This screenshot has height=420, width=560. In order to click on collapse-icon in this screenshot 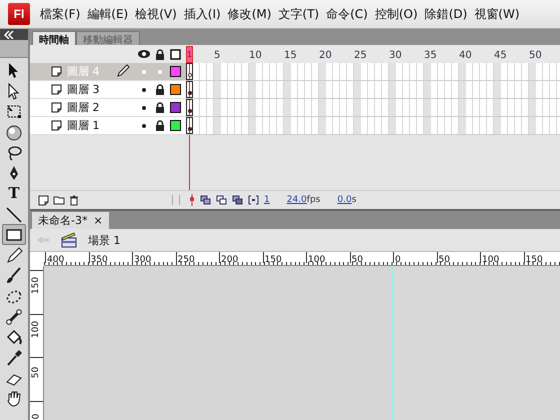, I will do `click(9, 34)`.